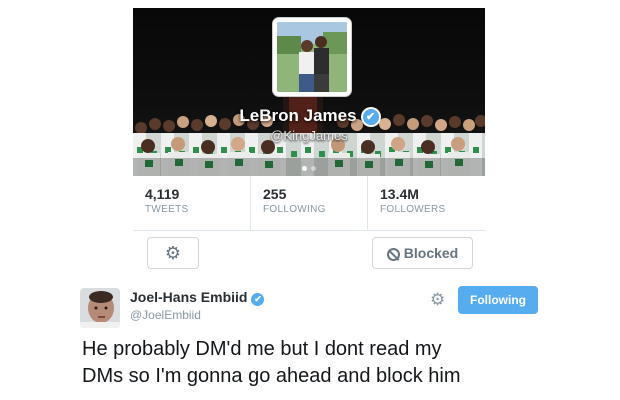  What do you see at coordinates (191, 203) in the screenshot?
I see `stat-tweets: 4,119 TWEETS` at bounding box center [191, 203].